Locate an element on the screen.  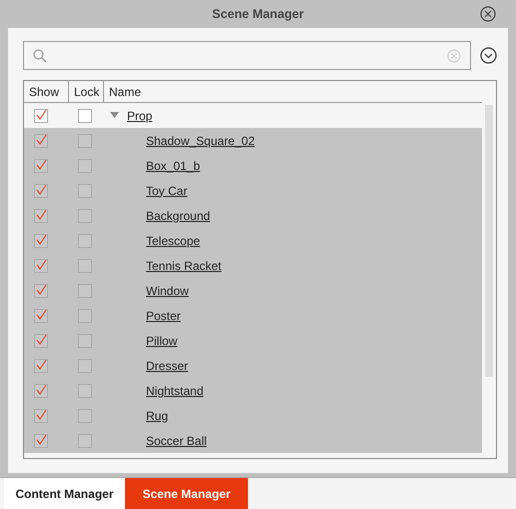
search-field is located at coordinates (247, 55).